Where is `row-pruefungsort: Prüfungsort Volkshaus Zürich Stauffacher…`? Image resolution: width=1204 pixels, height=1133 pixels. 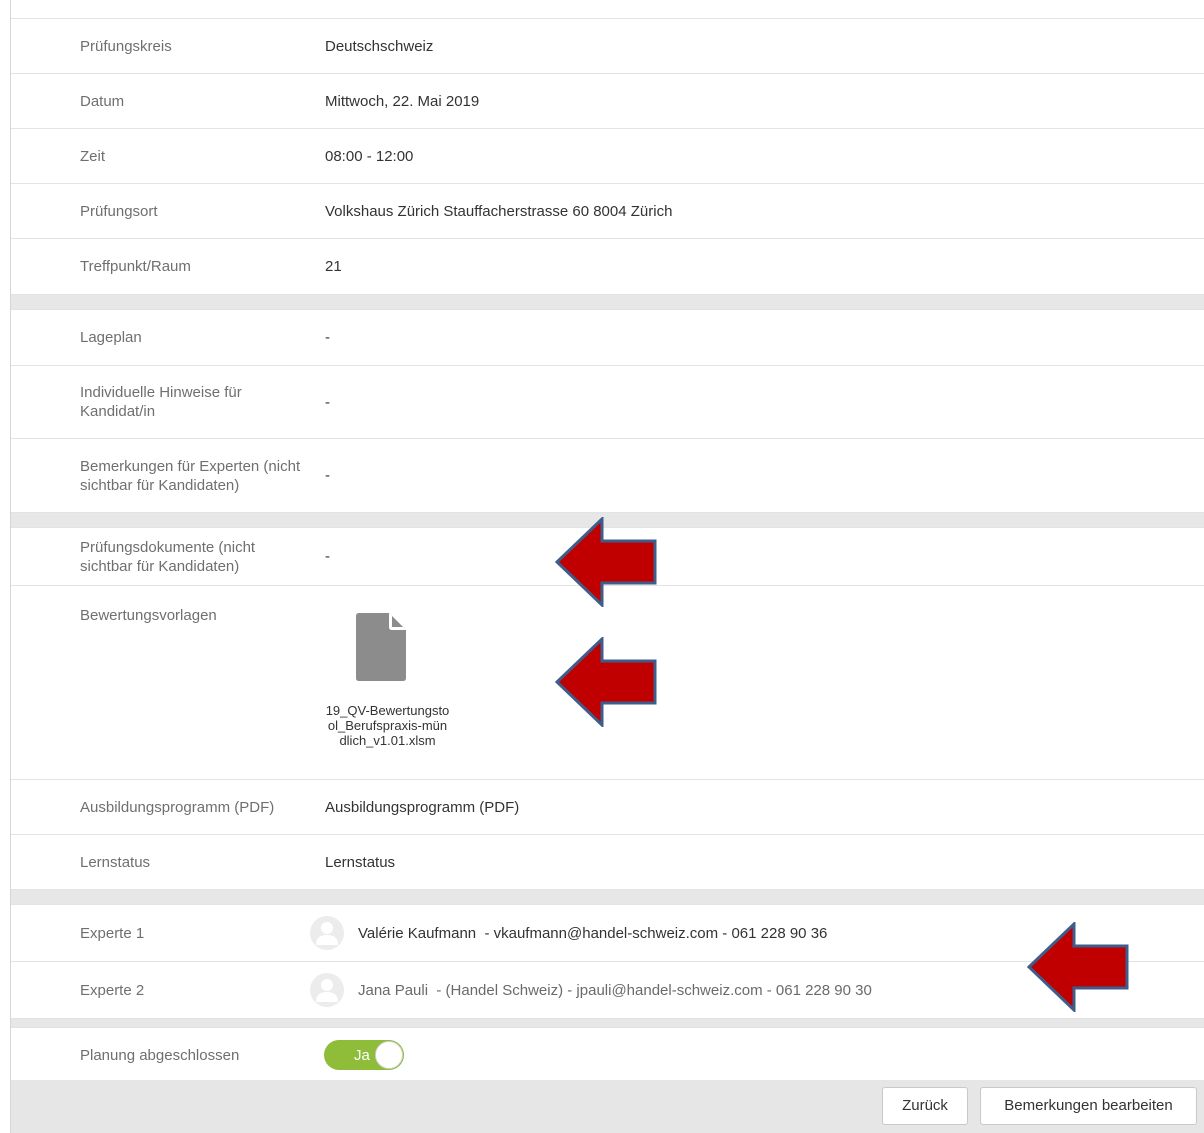 row-pruefungsort: Prüfungsort Volkshaus Zürich Stauffacher… is located at coordinates (607, 211).